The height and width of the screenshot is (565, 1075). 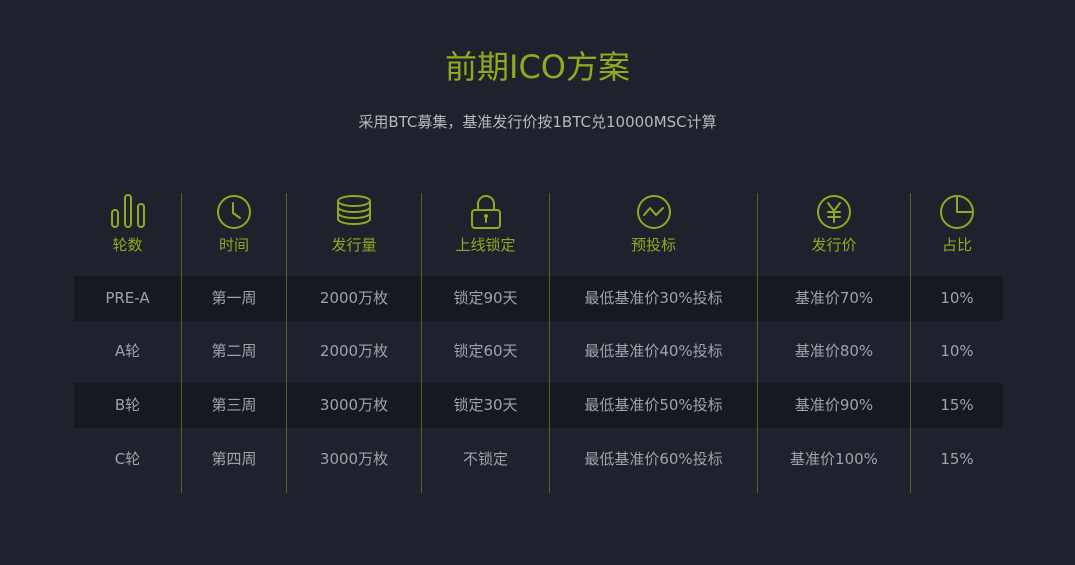 What do you see at coordinates (127, 298) in the screenshot?
I see `table-cell: PRE-A` at bounding box center [127, 298].